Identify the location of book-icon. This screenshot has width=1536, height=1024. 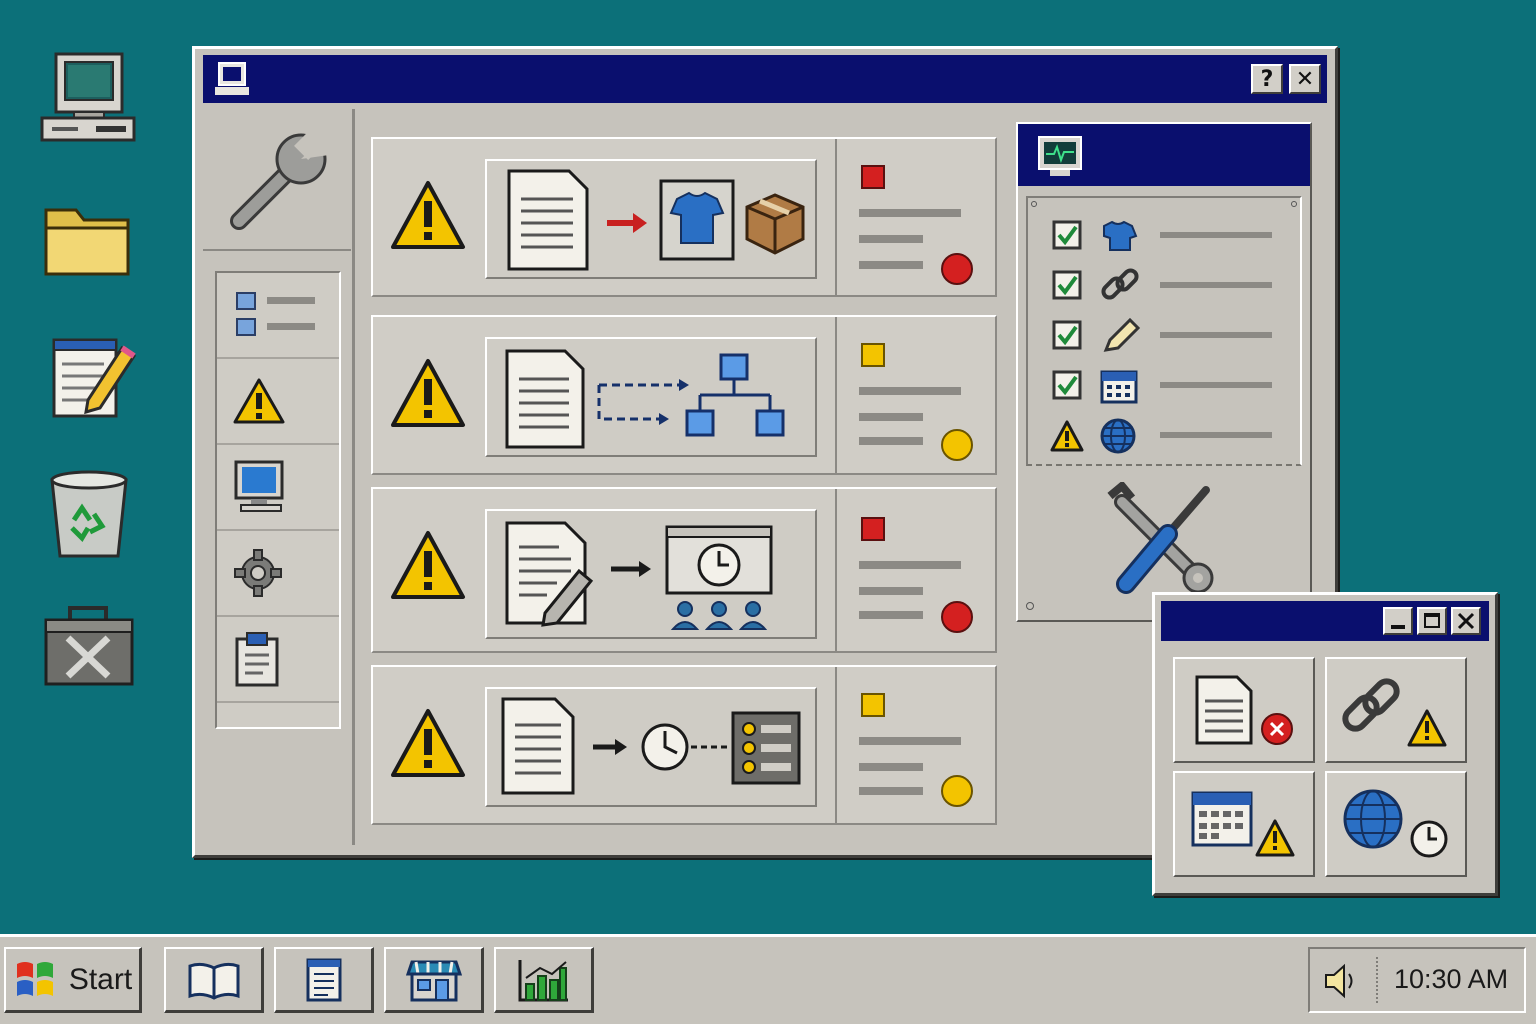
(213, 981).